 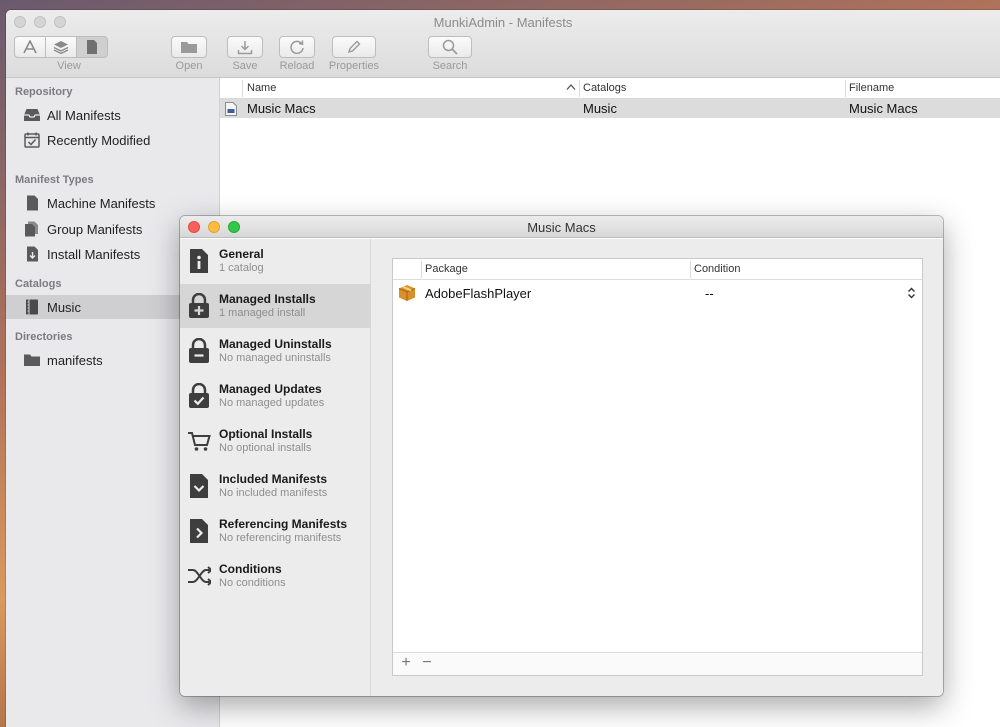 I want to click on document-chevron-down-icon, so click(x=199, y=486).